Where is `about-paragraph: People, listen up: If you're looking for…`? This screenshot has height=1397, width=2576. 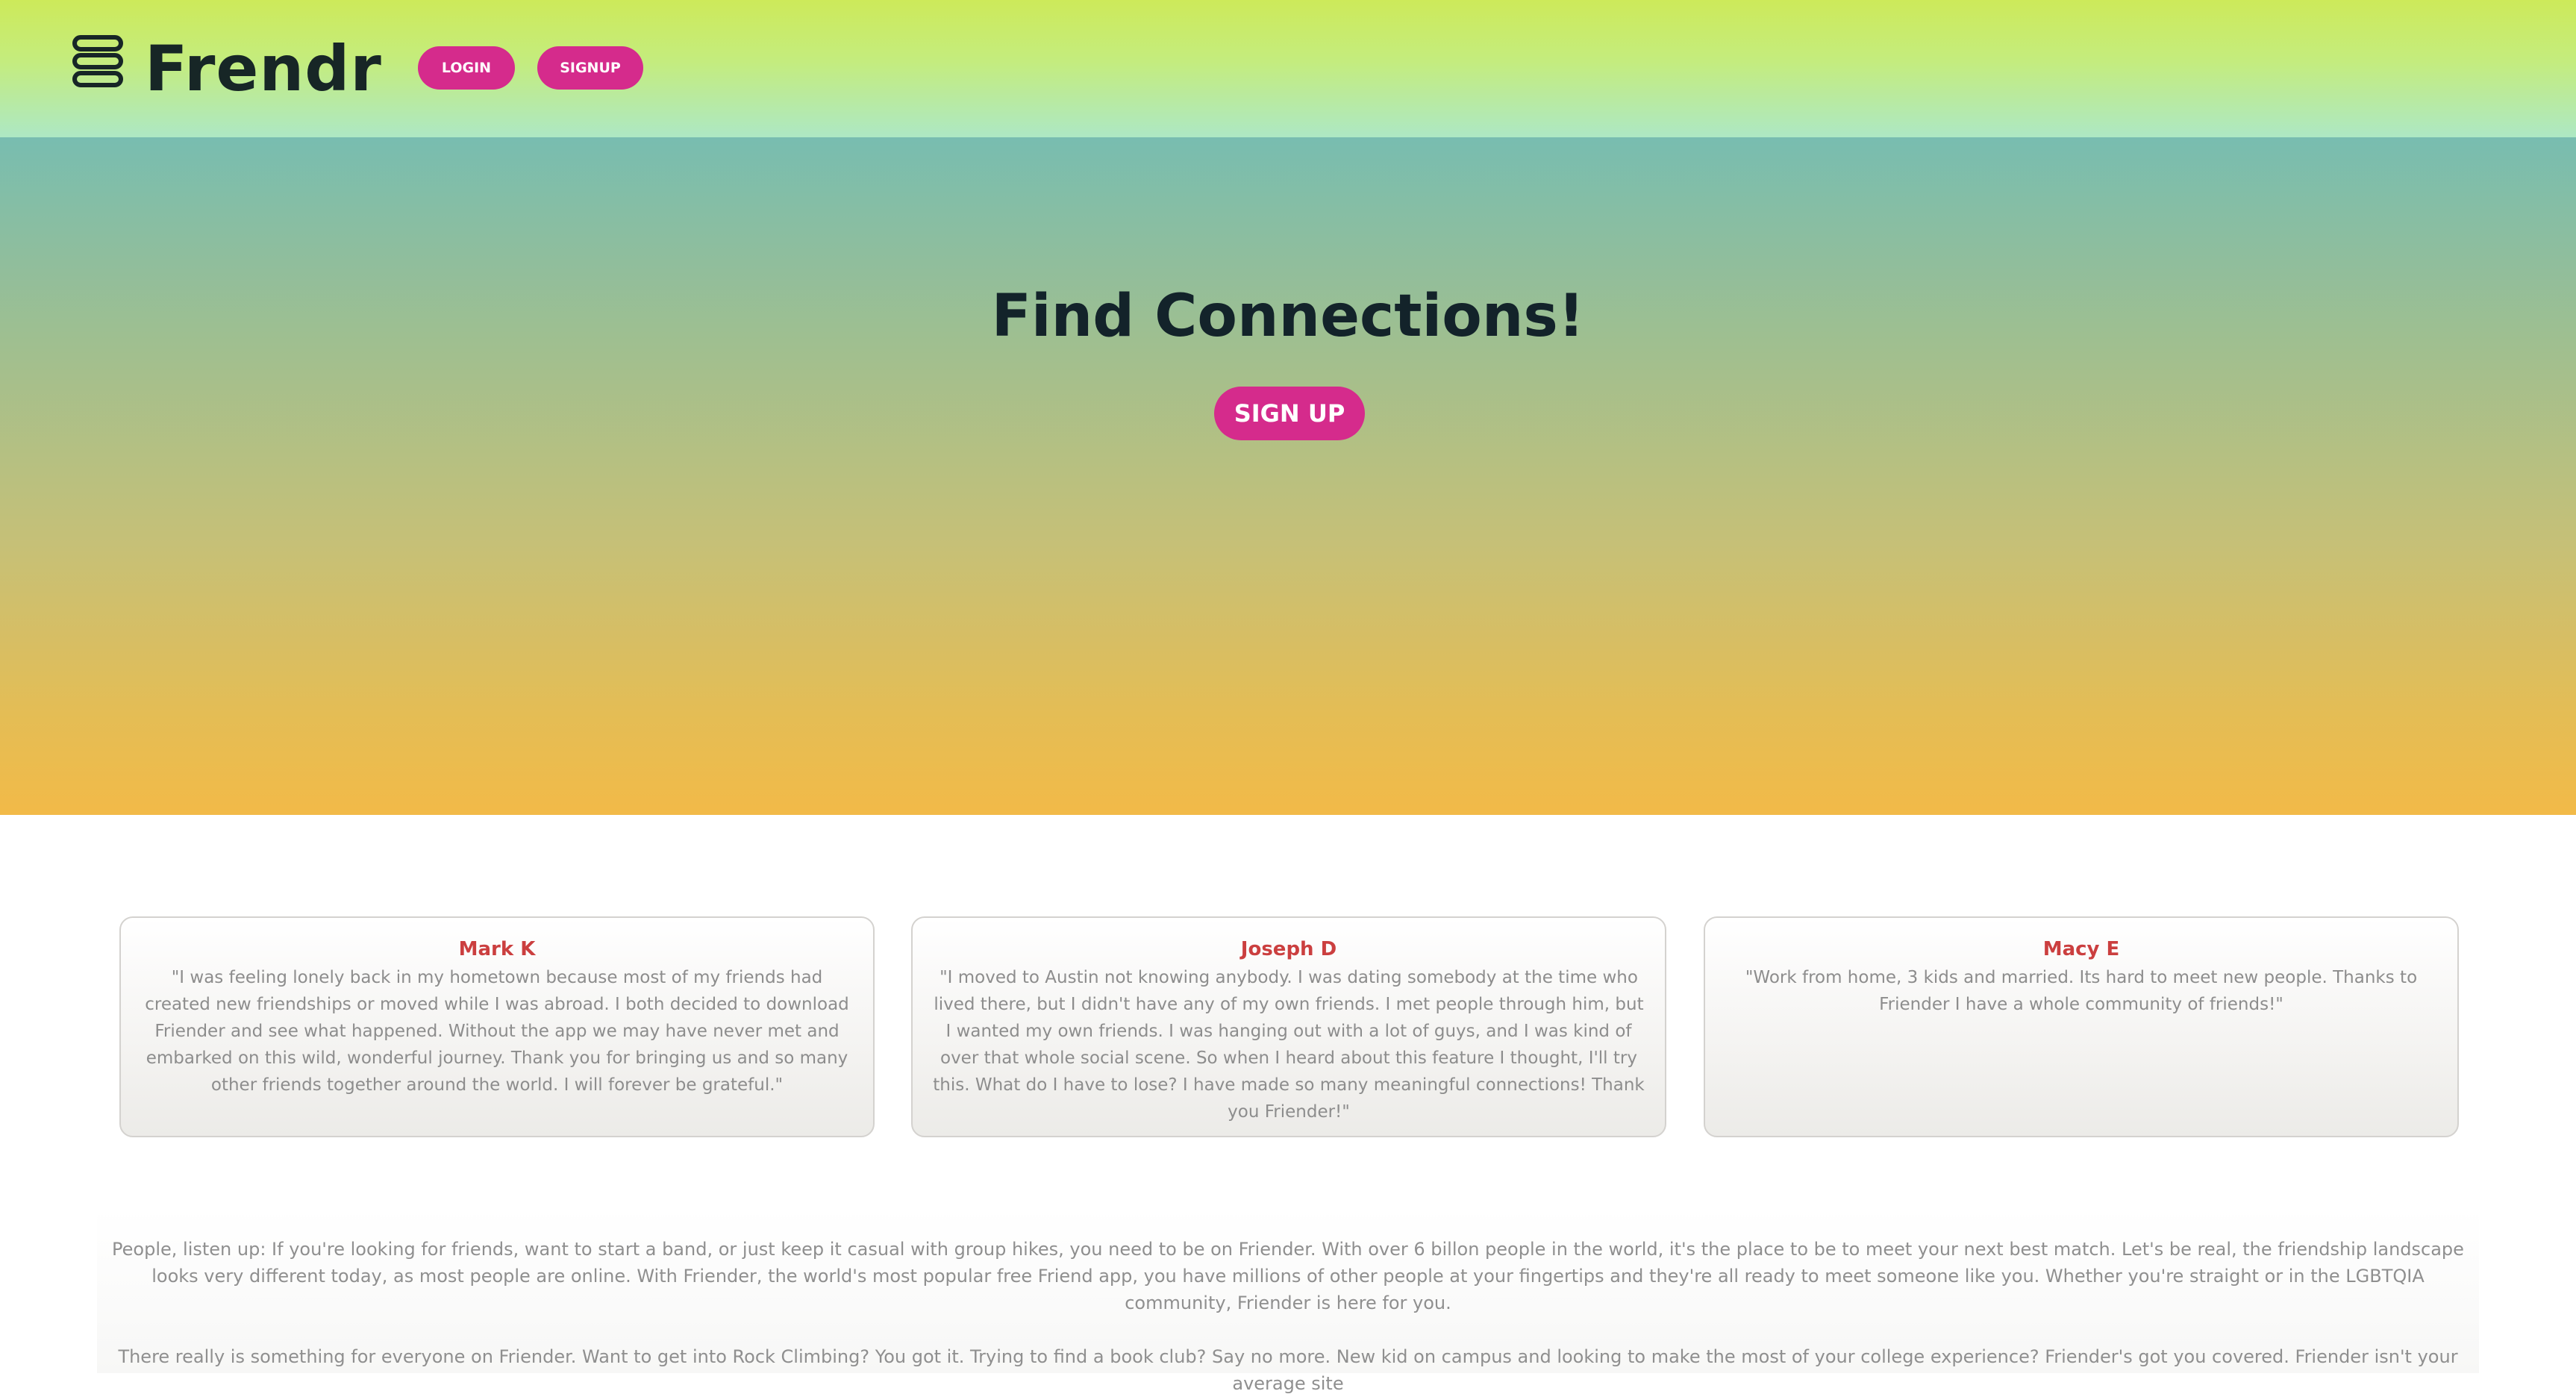
about-paragraph: People, listen up: If you're looking for… is located at coordinates (1288, 1276).